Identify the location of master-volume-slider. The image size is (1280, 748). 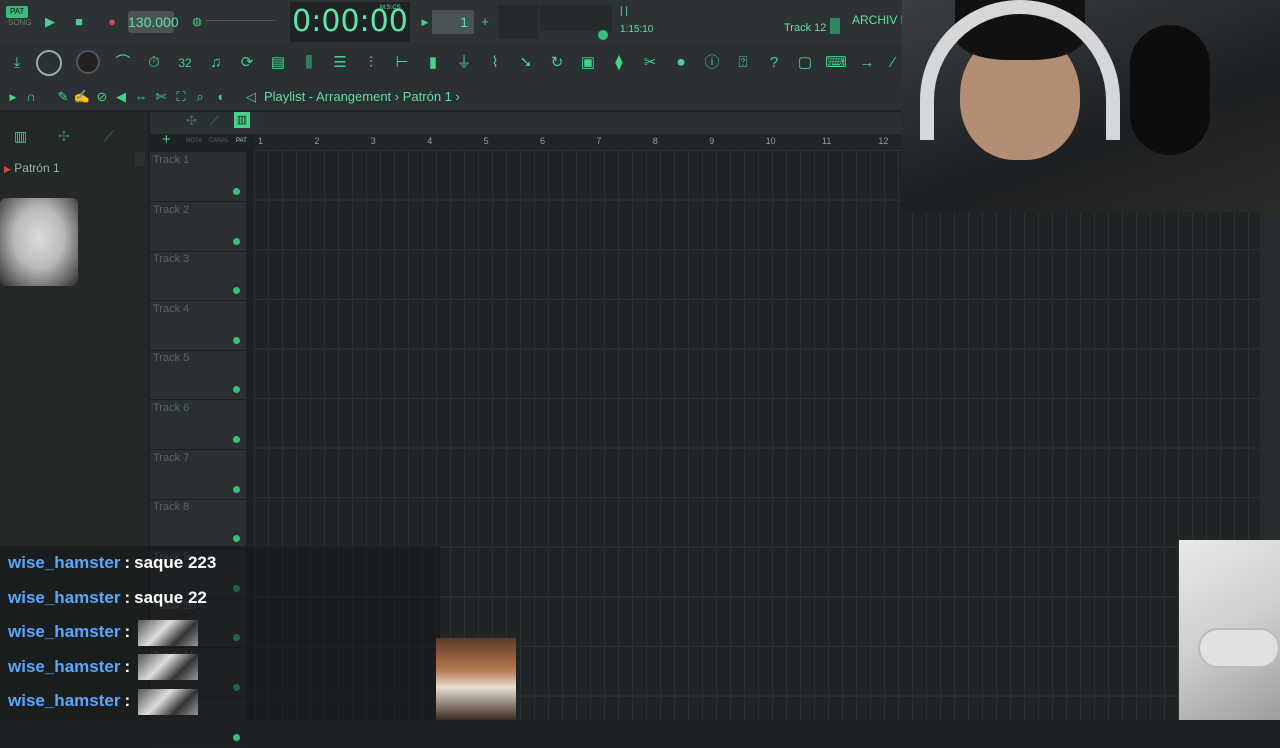
(241, 20).